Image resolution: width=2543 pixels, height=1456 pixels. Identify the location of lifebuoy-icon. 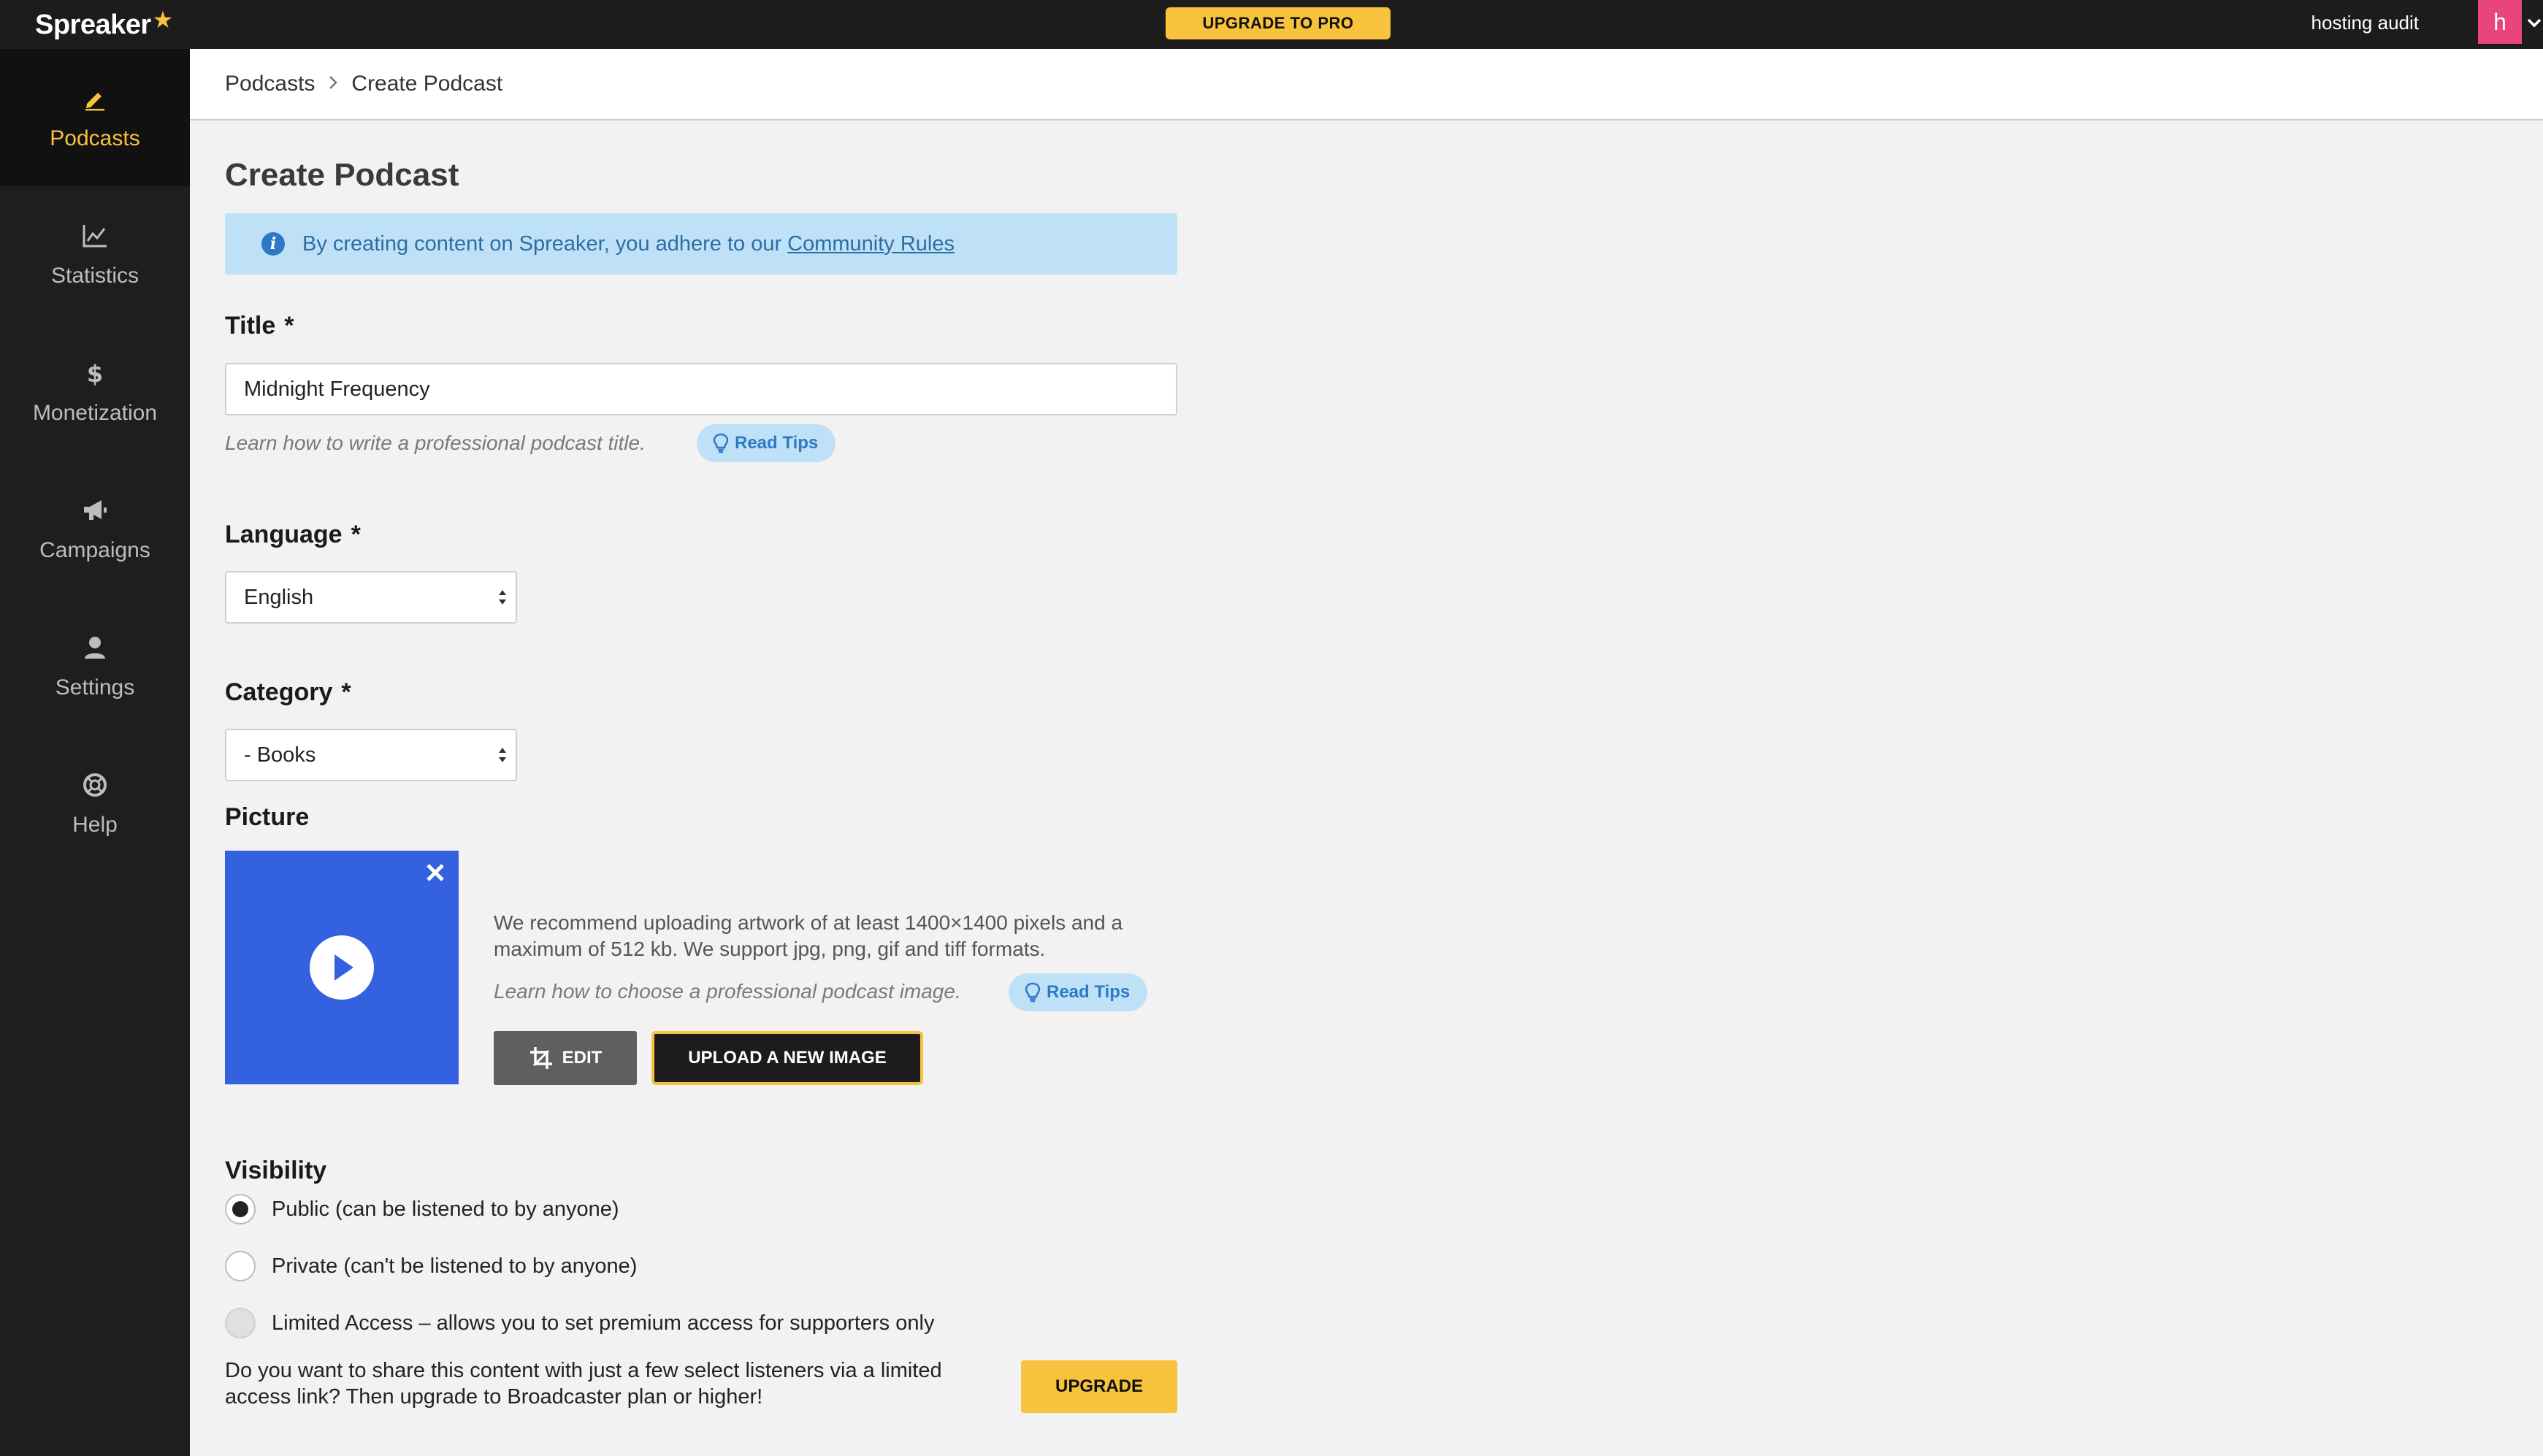
(95, 785).